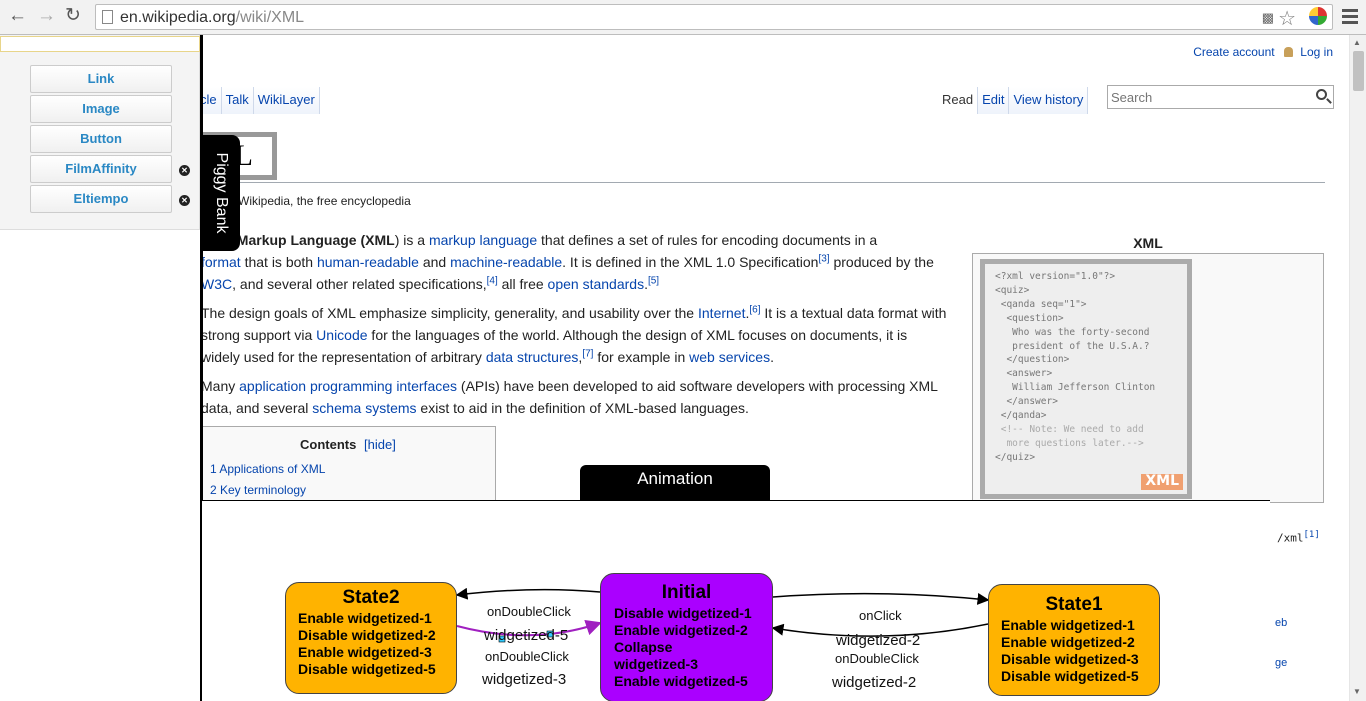  What do you see at coordinates (324, 201) in the screenshot?
I see `site-subtitle: Wikipedia, the free encyclopedia` at bounding box center [324, 201].